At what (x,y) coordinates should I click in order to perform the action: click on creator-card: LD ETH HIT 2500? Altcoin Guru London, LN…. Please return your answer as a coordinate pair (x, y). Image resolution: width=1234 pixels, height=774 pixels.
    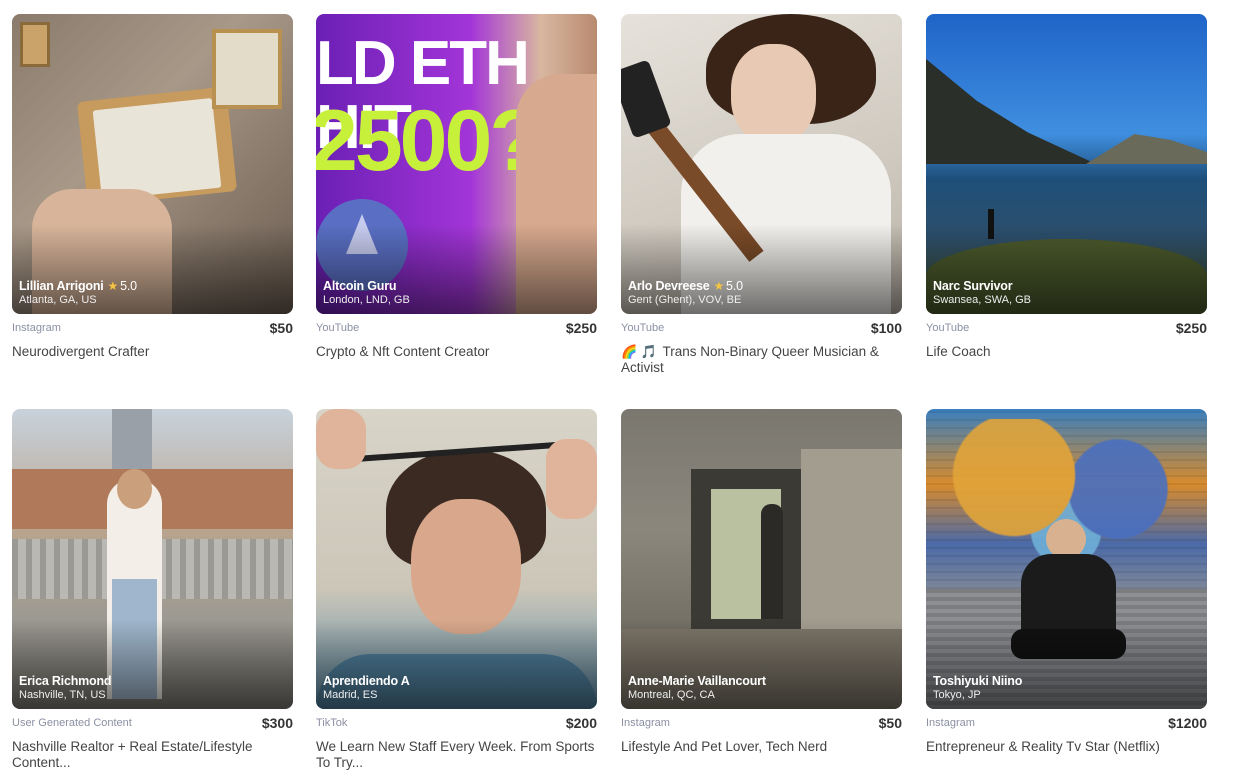
    Looking at the image, I should click on (456, 204).